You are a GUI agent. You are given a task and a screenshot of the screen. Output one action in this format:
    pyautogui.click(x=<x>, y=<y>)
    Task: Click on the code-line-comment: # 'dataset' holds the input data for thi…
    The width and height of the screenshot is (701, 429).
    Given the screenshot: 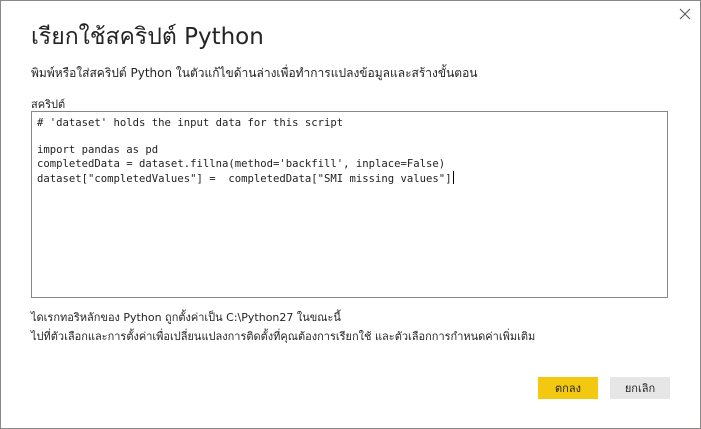 What is the action you would take?
    pyautogui.click(x=190, y=123)
    